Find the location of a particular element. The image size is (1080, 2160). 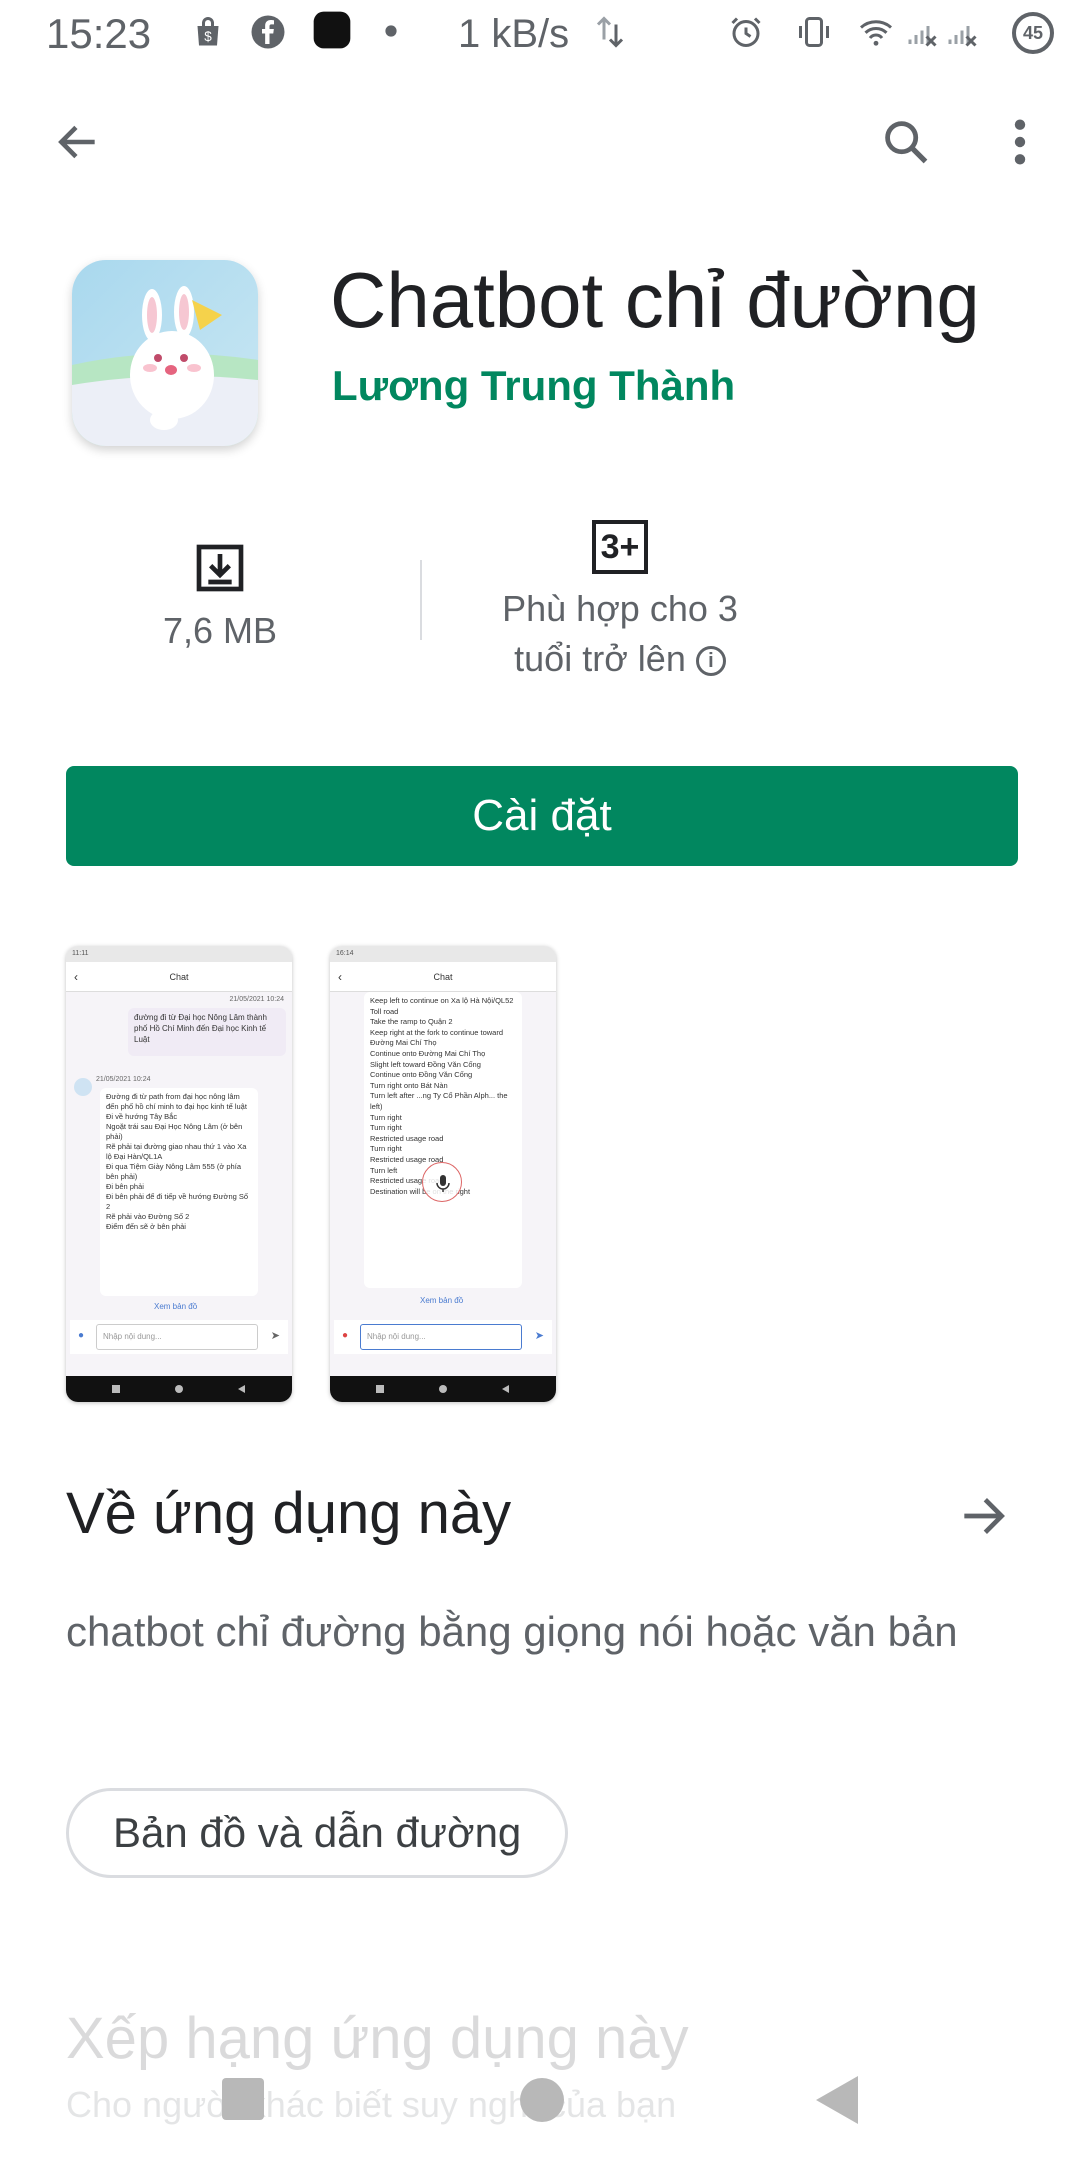

screenshot-recording-mic-icon is located at coordinates (442, 1182).